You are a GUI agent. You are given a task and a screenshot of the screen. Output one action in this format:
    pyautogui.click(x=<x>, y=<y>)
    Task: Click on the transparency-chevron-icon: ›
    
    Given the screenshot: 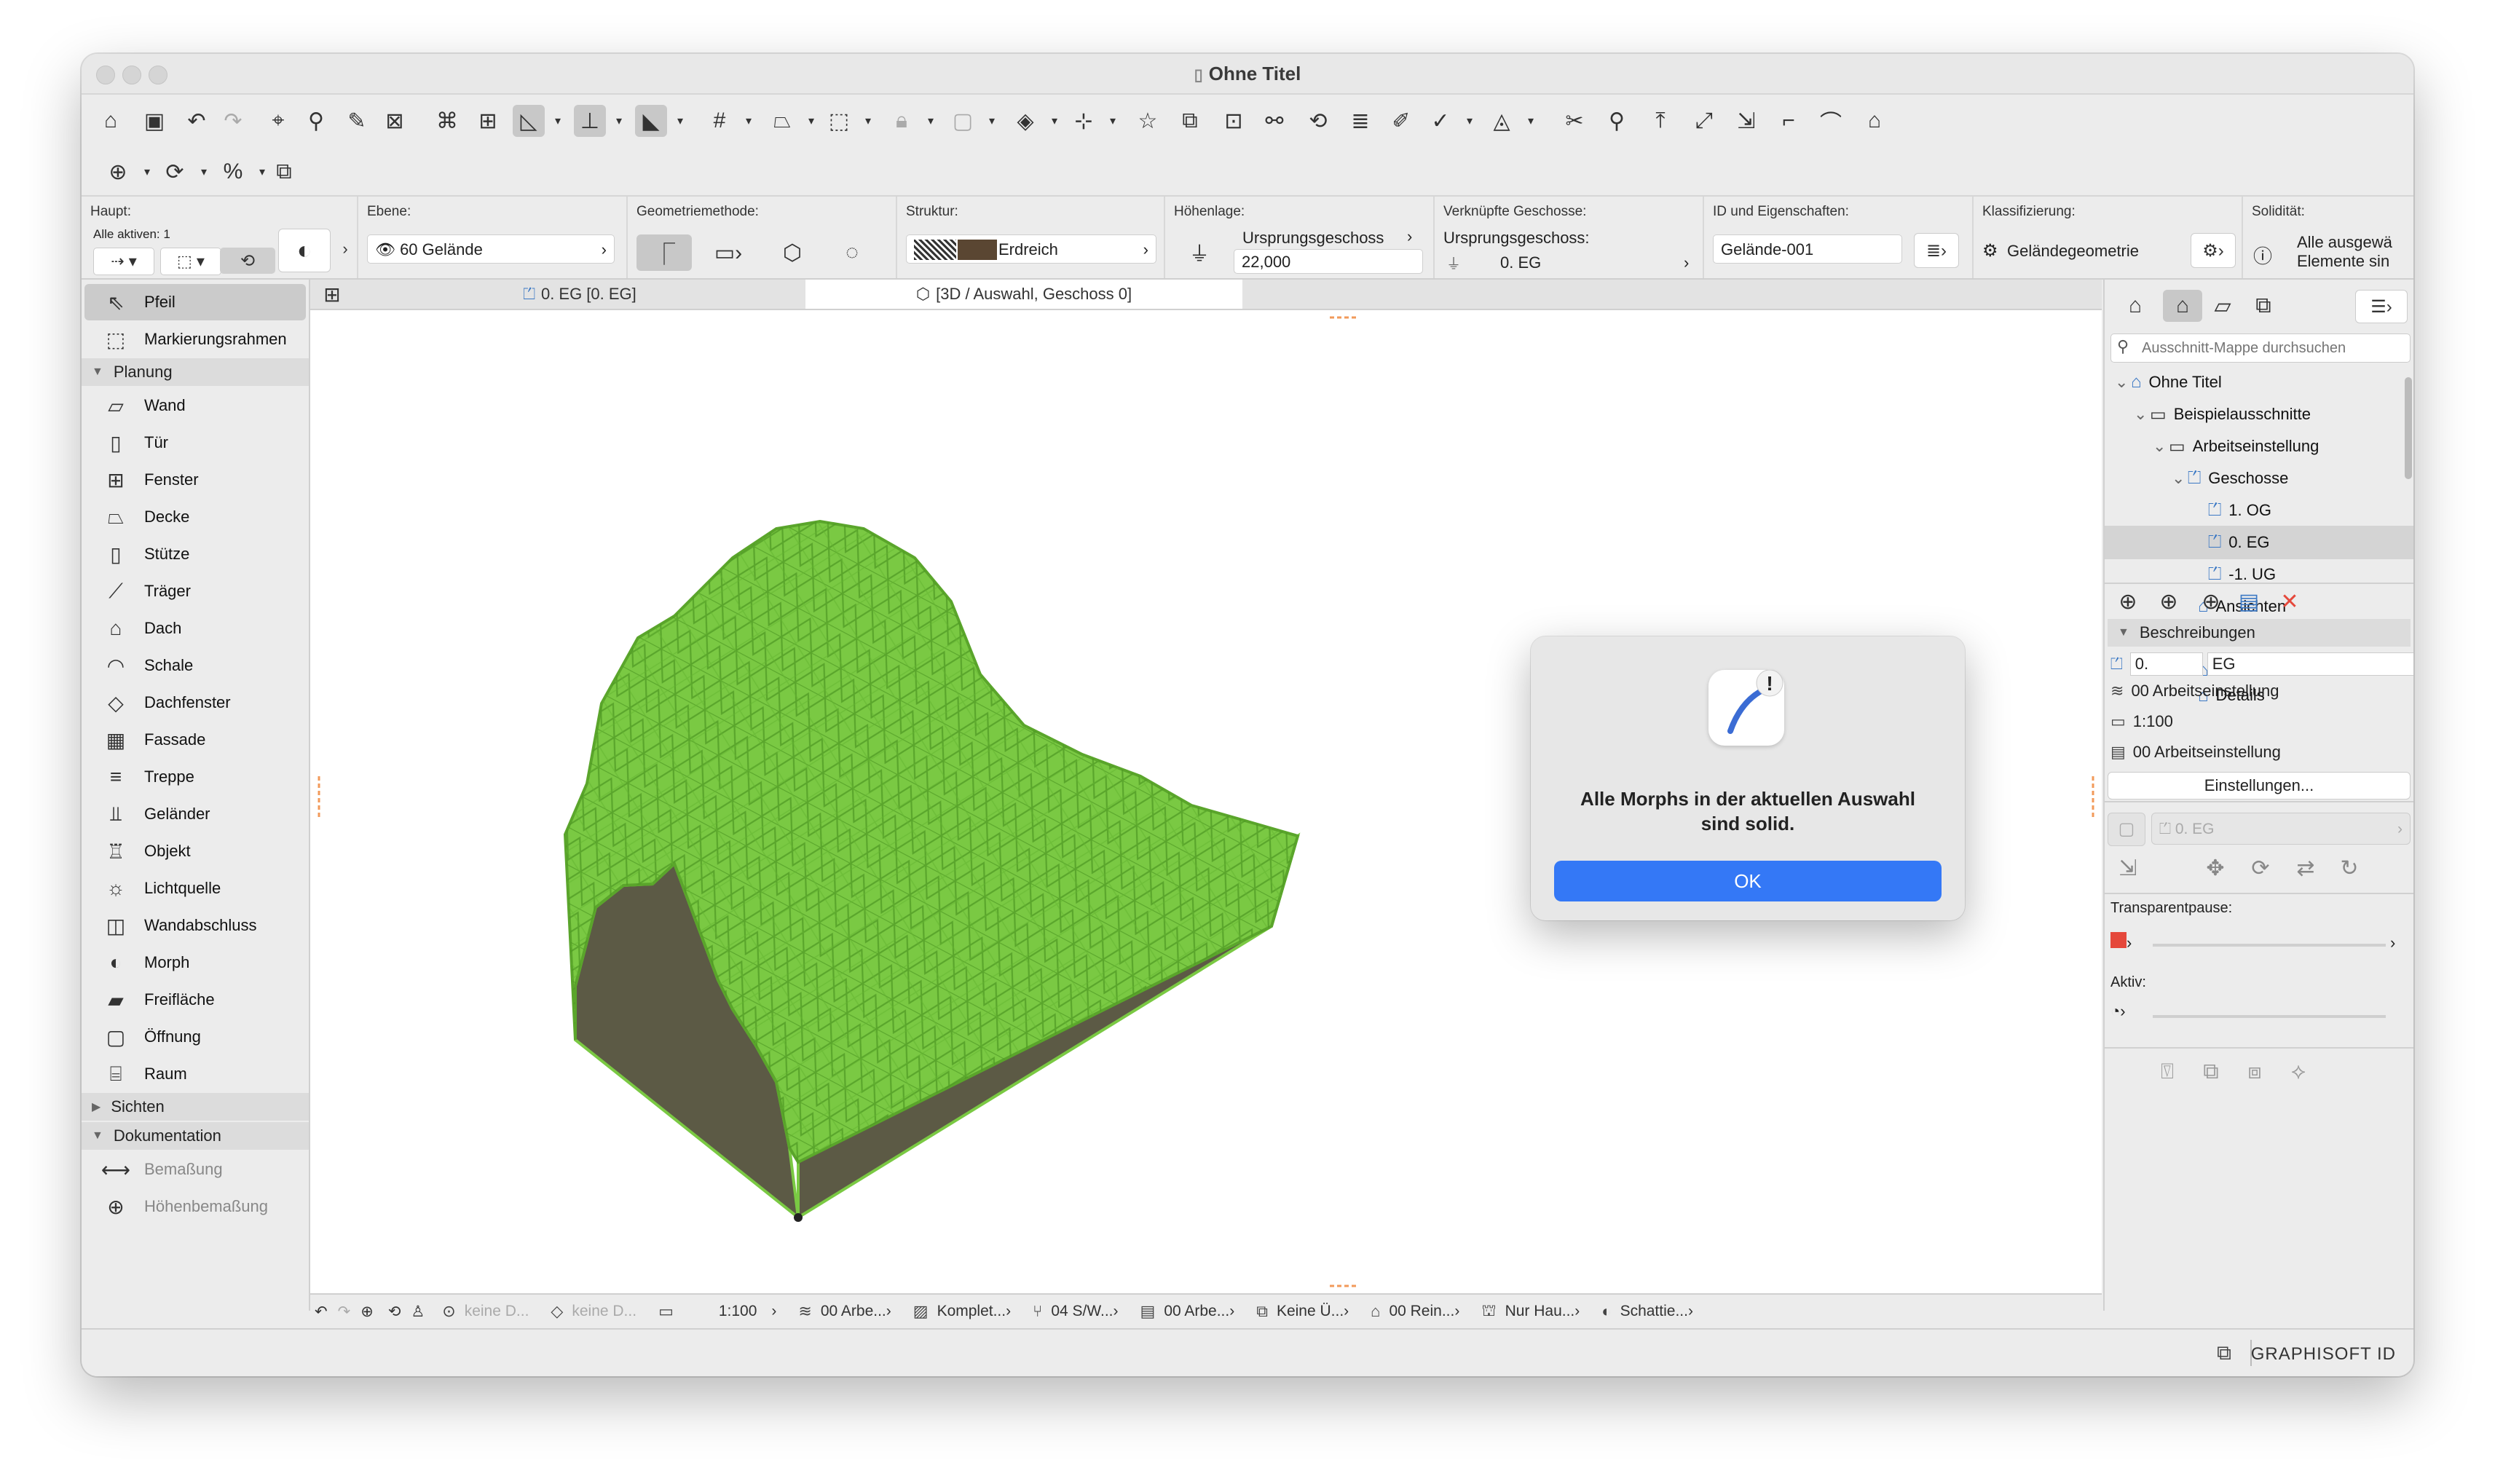 What is the action you would take?
    pyautogui.click(x=2392, y=943)
    